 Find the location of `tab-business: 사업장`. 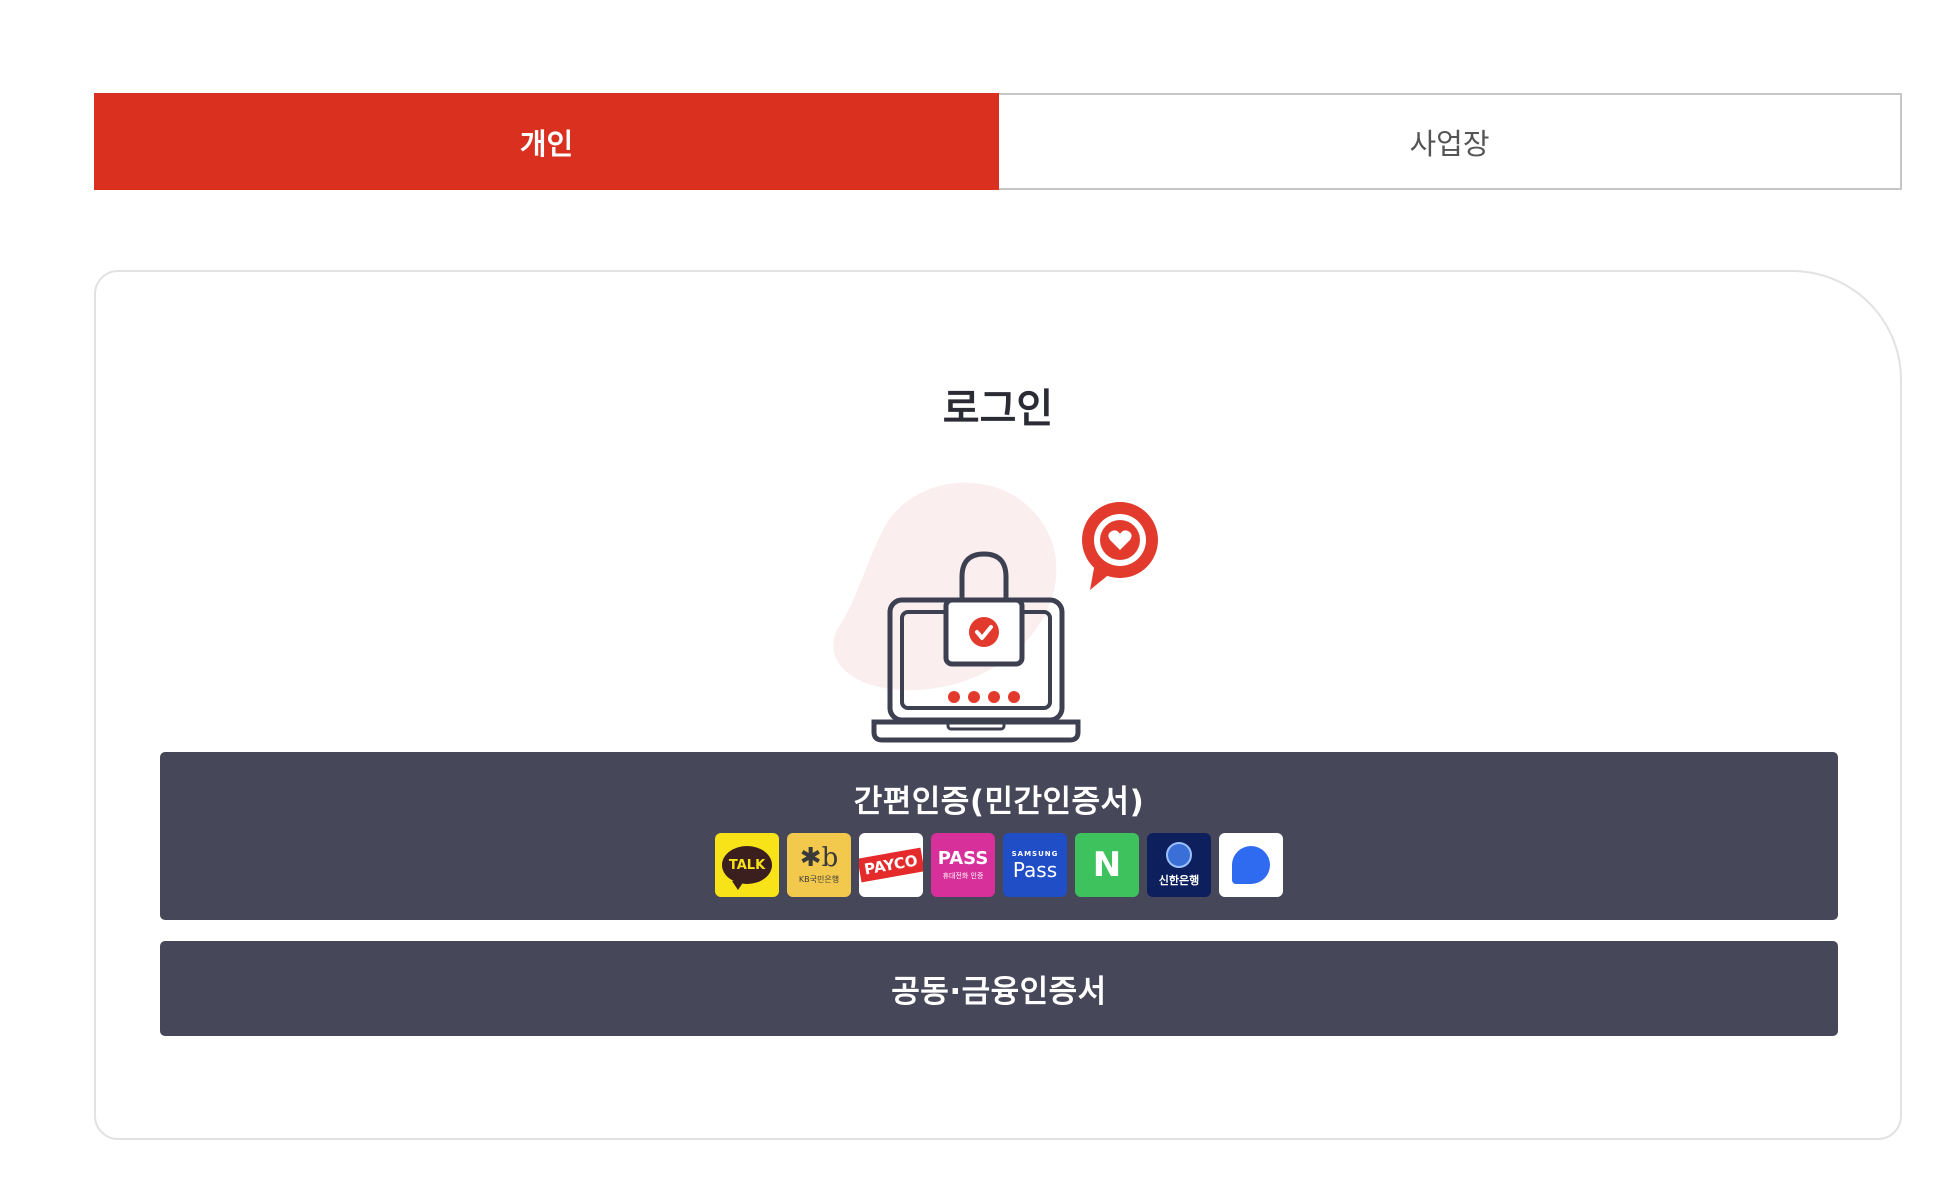

tab-business: 사업장 is located at coordinates (1450, 141).